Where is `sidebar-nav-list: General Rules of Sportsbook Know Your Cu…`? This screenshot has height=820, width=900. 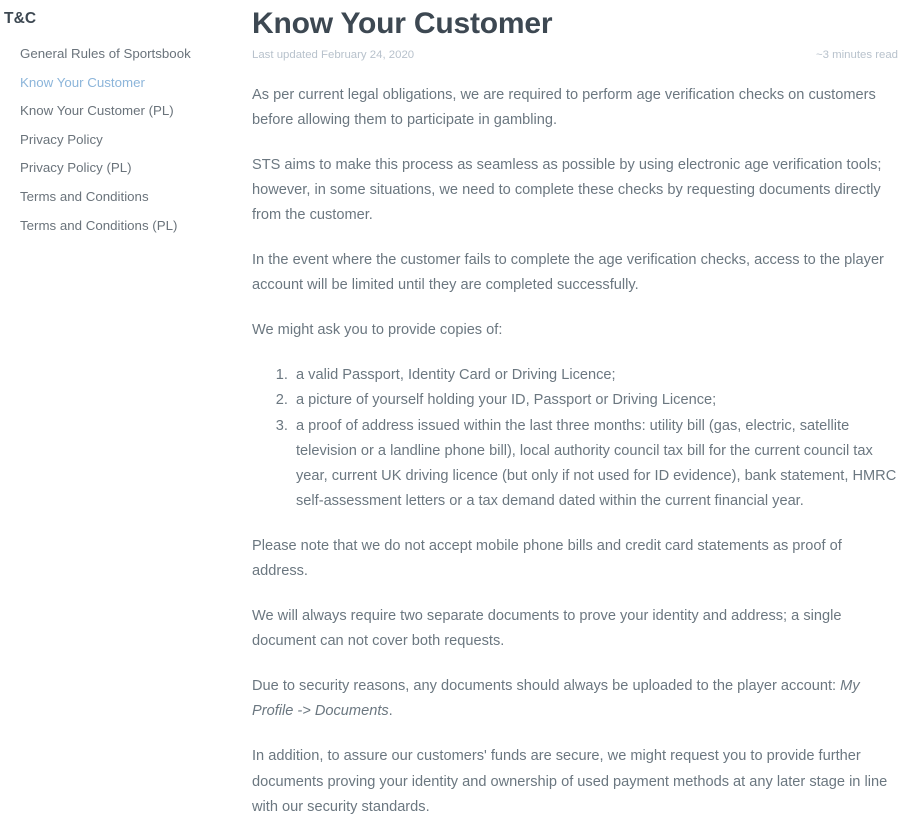 sidebar-nav-list: General Rules of Sportsbook Know Your Cu… is located at coordinates (124, 140).